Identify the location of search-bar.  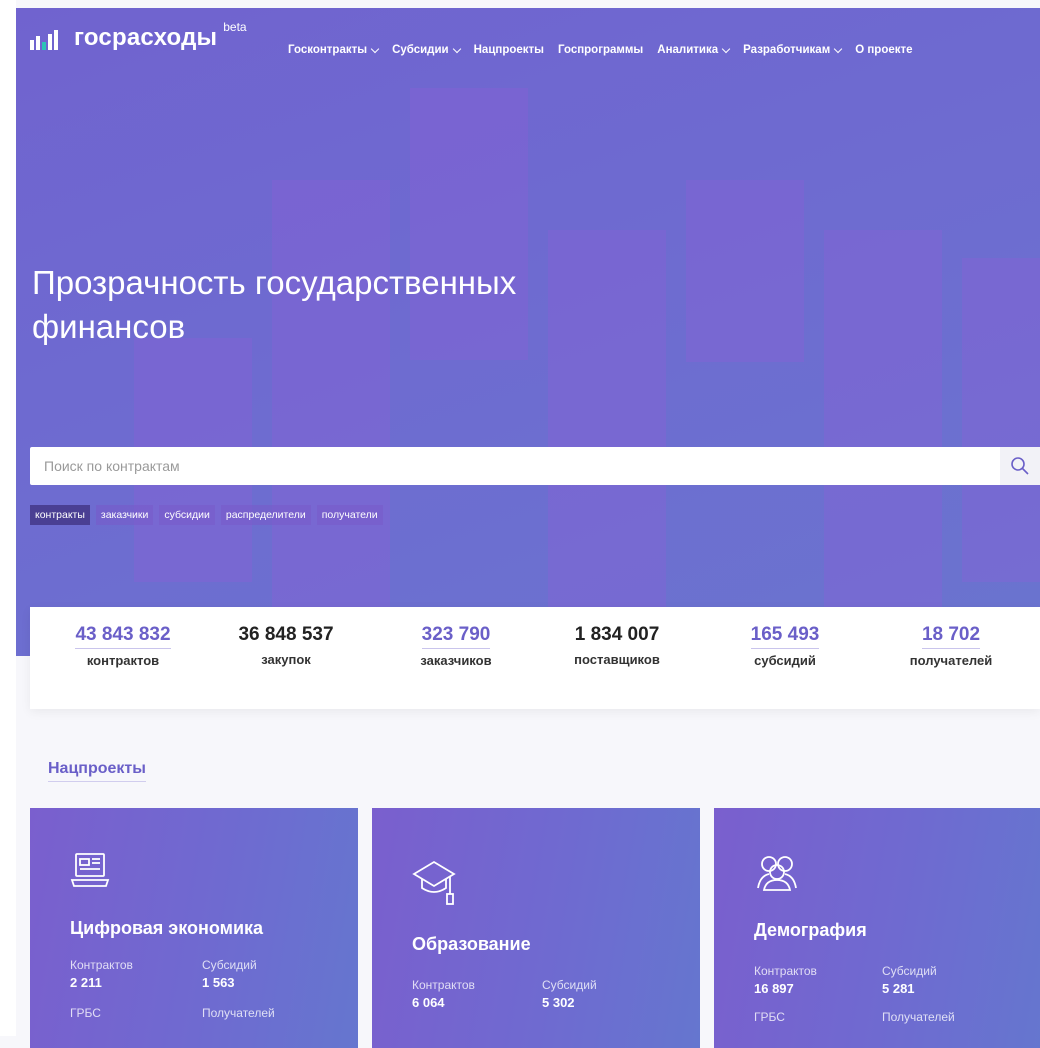
(535, 466).